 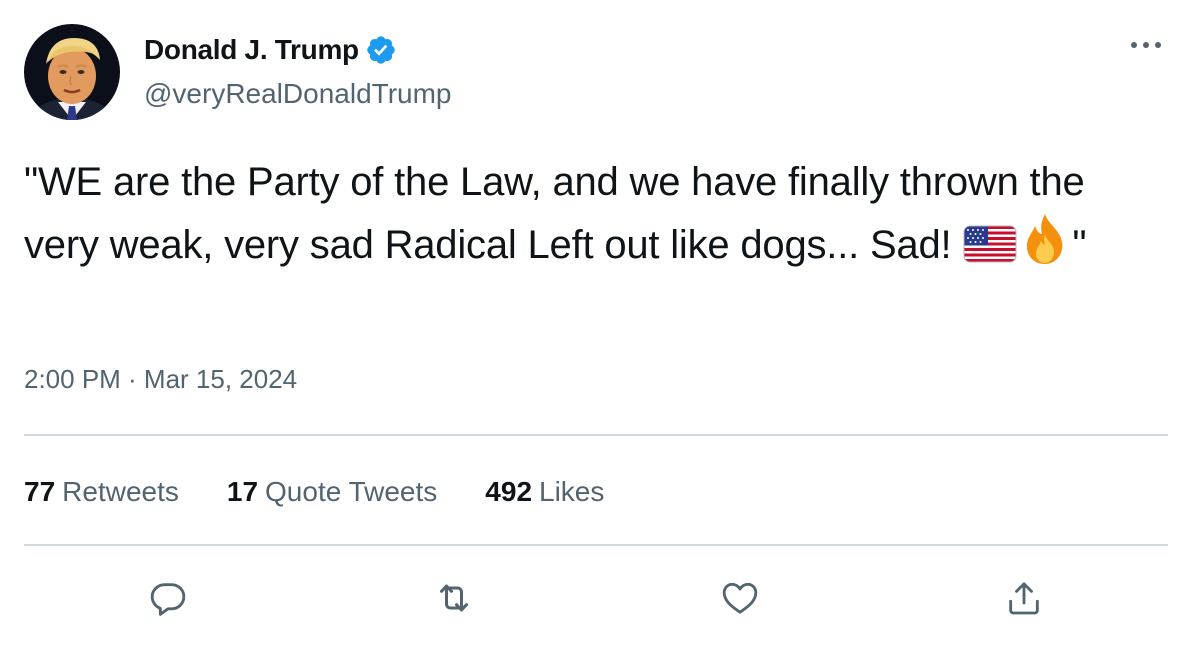 What do you see at coordinates (596, 598) in the screenshot?
I see `action-bar` at bounding box center [596, 598].